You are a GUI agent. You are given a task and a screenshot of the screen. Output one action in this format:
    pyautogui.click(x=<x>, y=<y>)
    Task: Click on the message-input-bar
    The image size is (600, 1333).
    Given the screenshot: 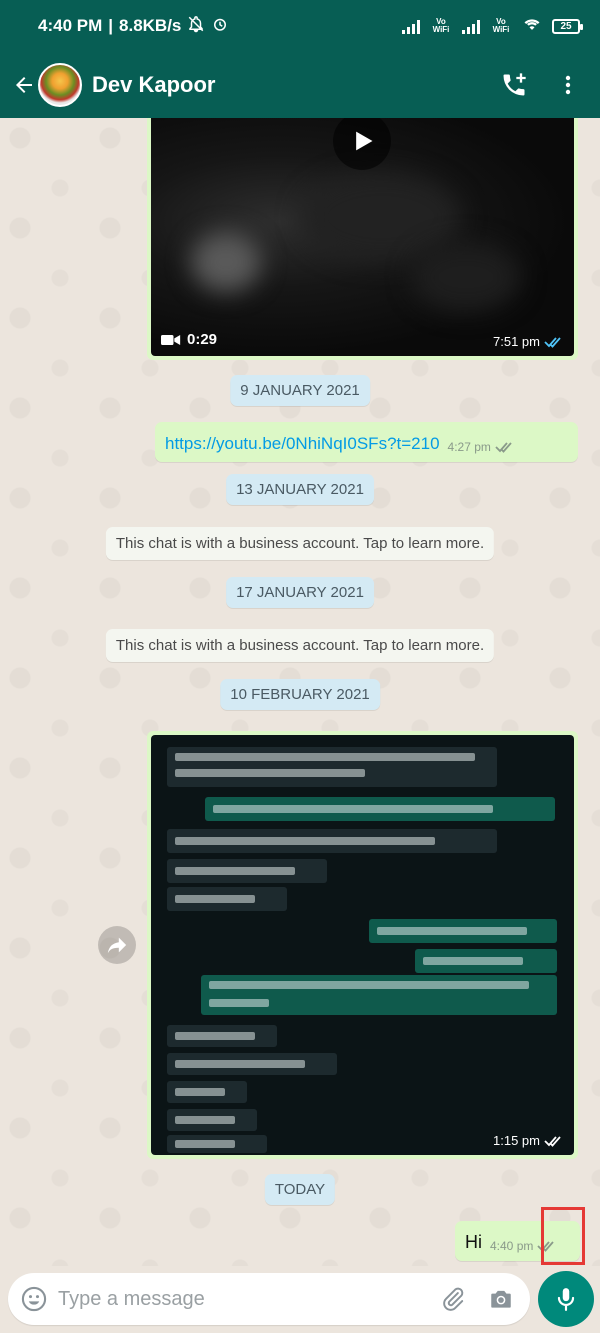 What is the action you would take?
    pyautogui.click(x=269, y=1299)
    